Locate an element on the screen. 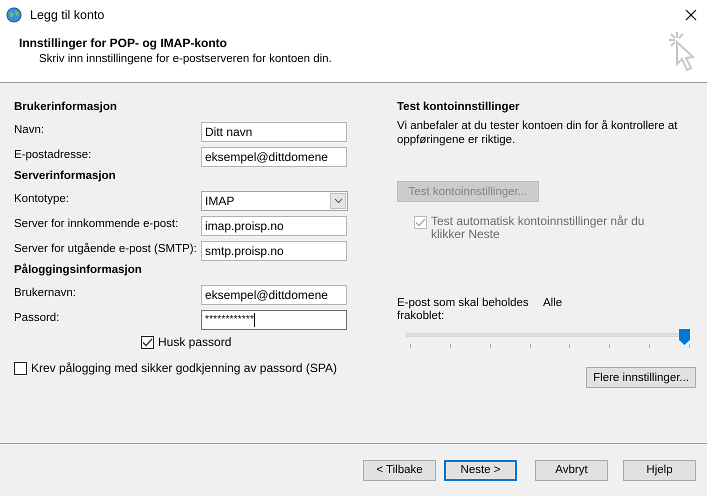  dialog-button: < Tilbake is located at coordinates (399, 470).